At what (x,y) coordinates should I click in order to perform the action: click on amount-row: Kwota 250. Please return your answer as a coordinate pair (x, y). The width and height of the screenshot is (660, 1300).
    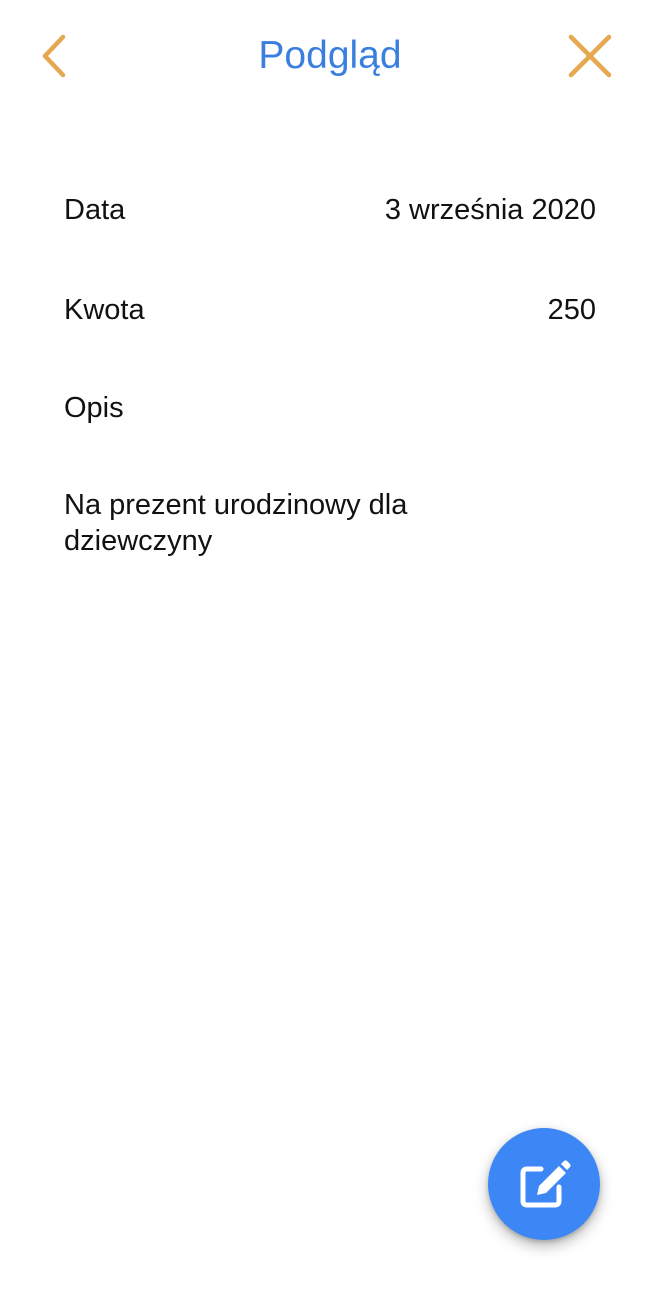
    Looking at the image, I should click on (330, 310).